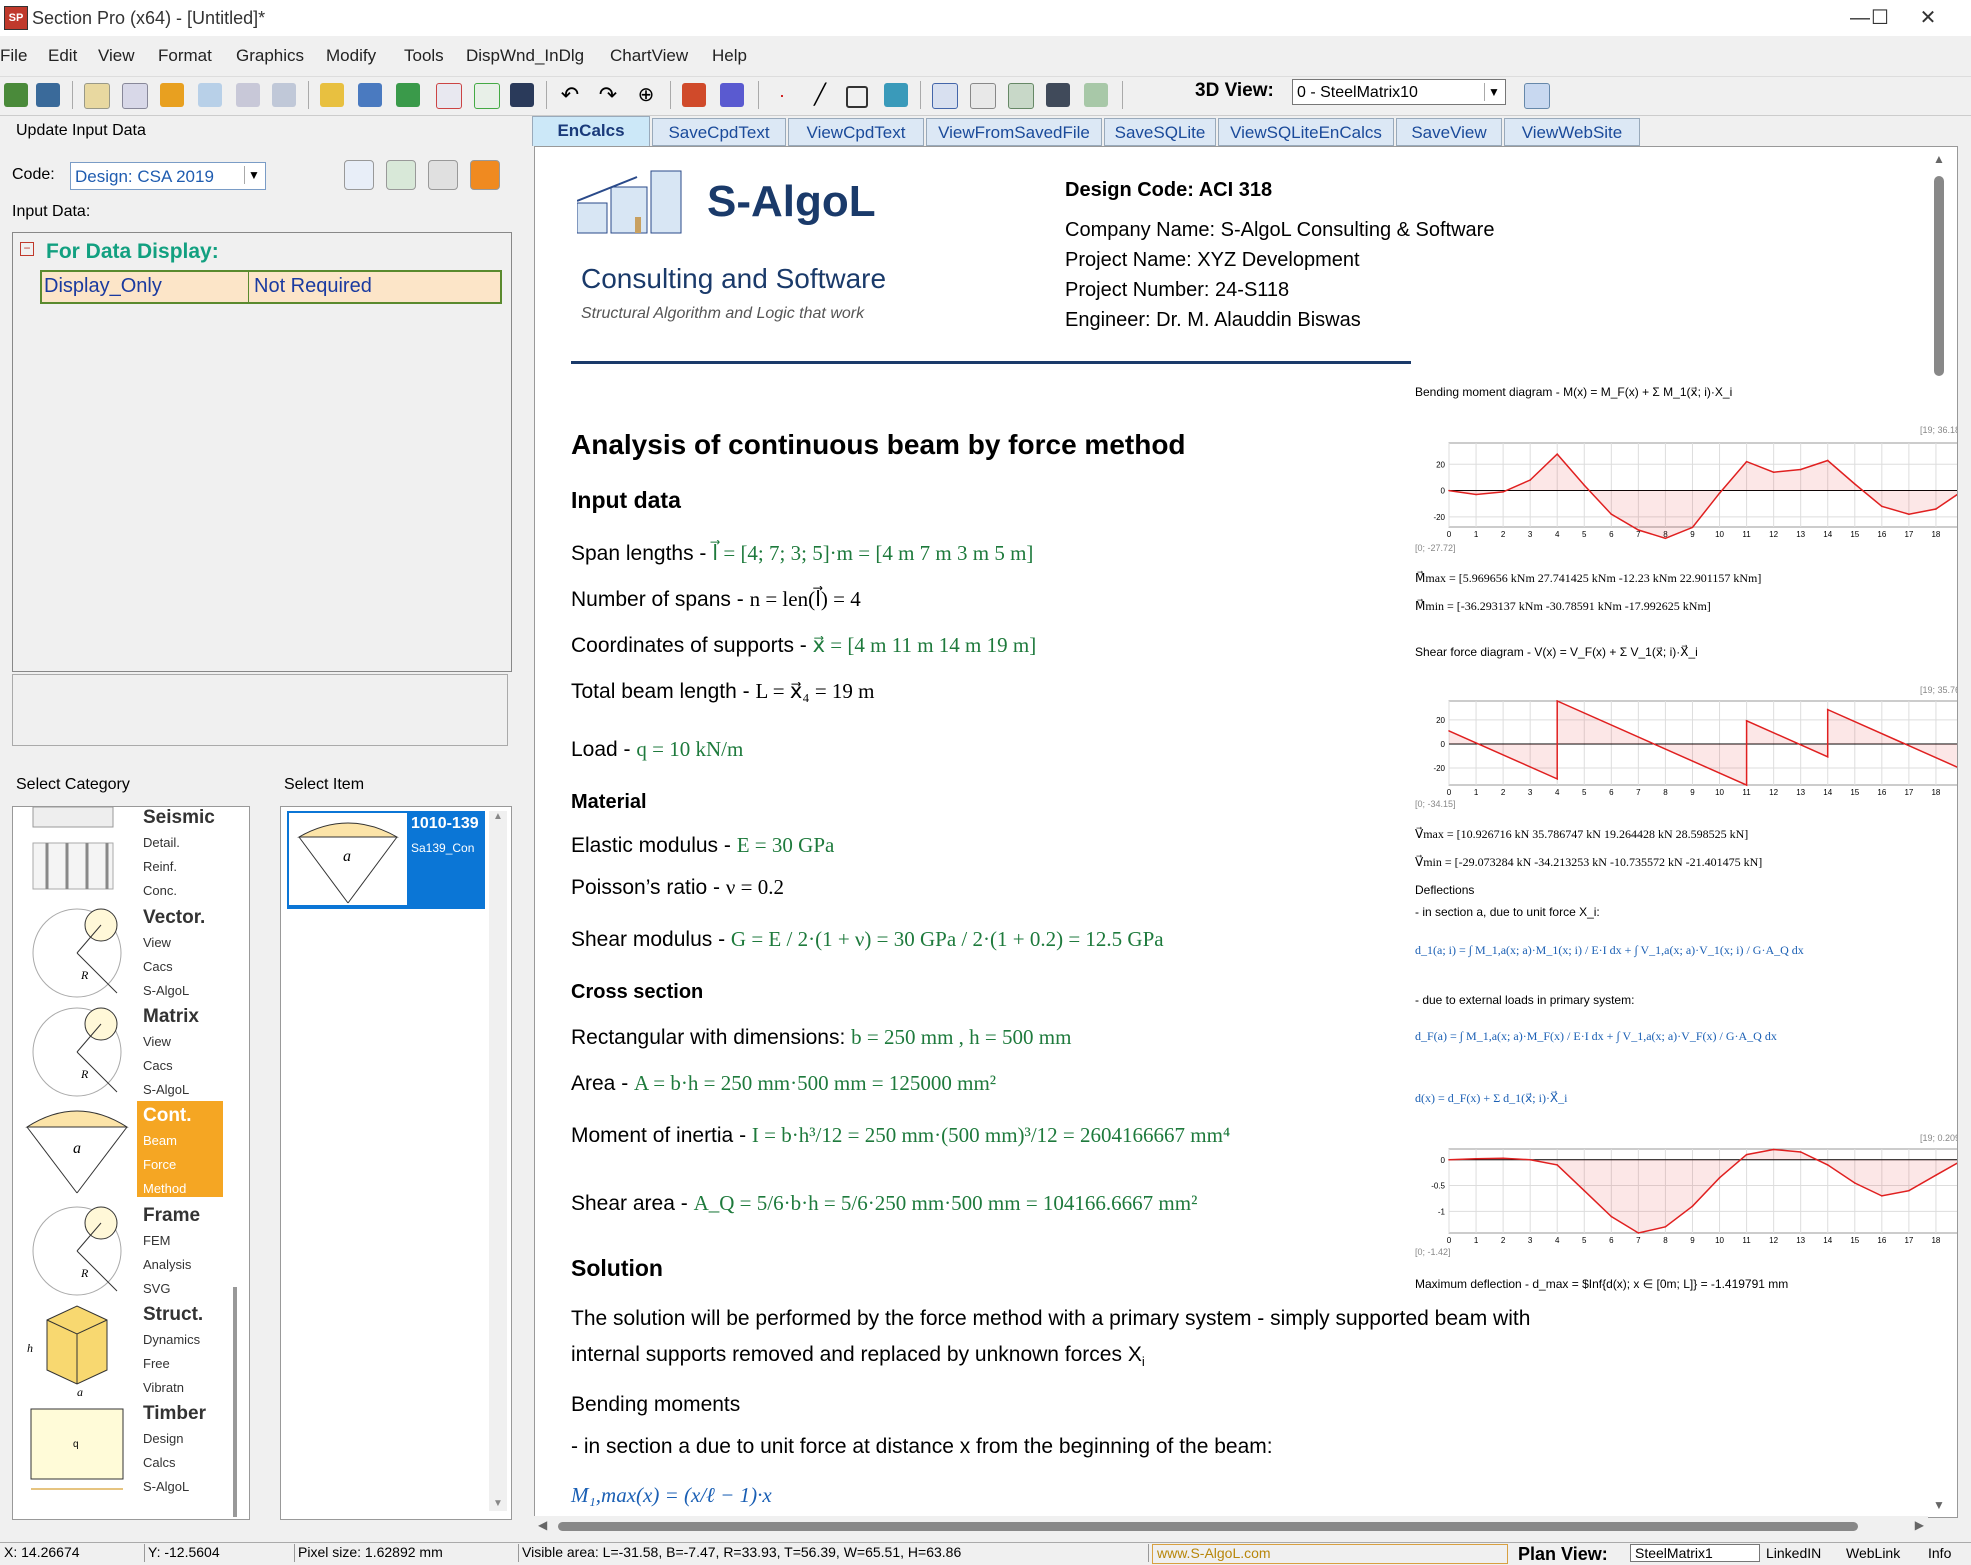 The width and height of the screenshot is (1971, 1565). Describe the element at coordinates (120, 1050) in the screenshot. I see `category-matrix: R Matrix View Cacs S-AlgoL` at that location.